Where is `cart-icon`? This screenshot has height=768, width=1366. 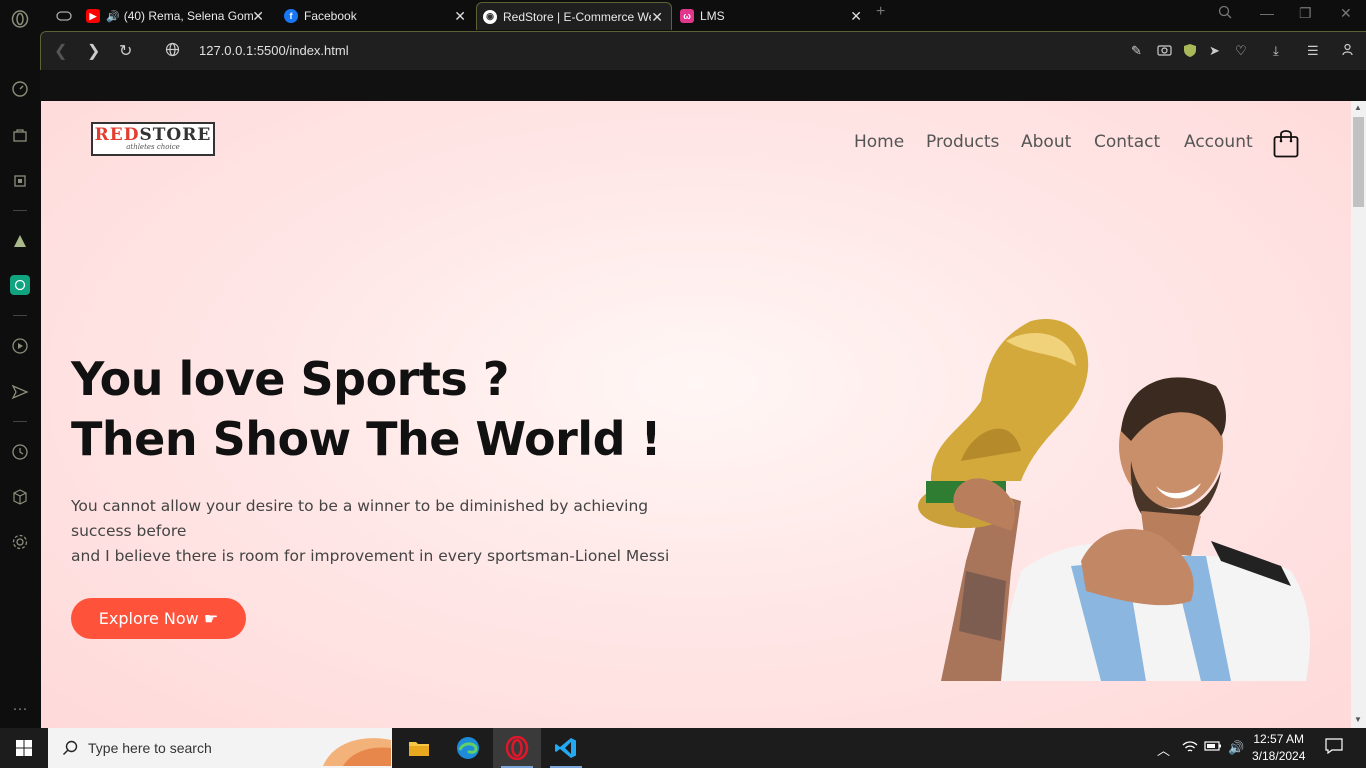
cart-icon is located at coordinates (1286, 143).